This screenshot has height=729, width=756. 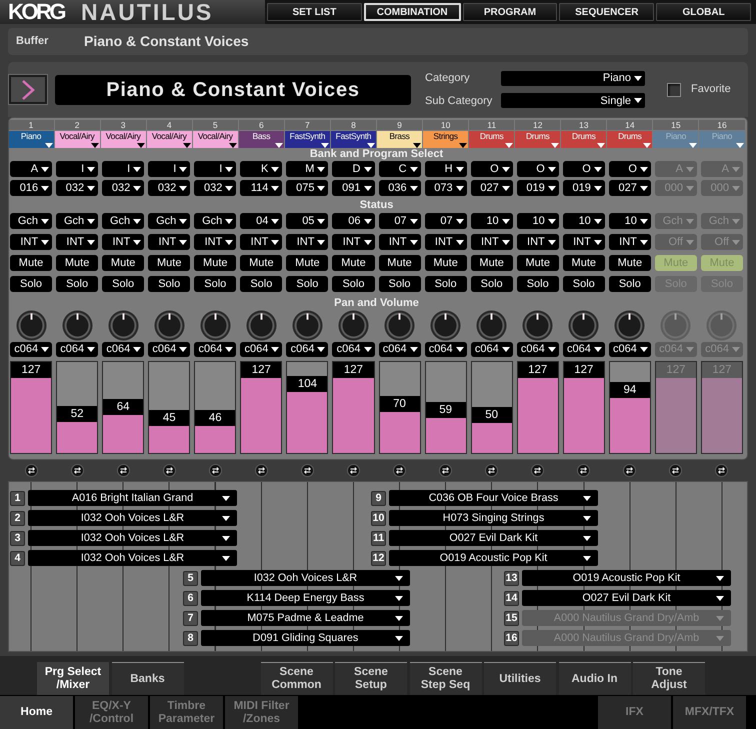 What do you see at coordinates (520, 678) in the screenshot?
I see `page-tab: Utilities` at bounding box center [520, 678].